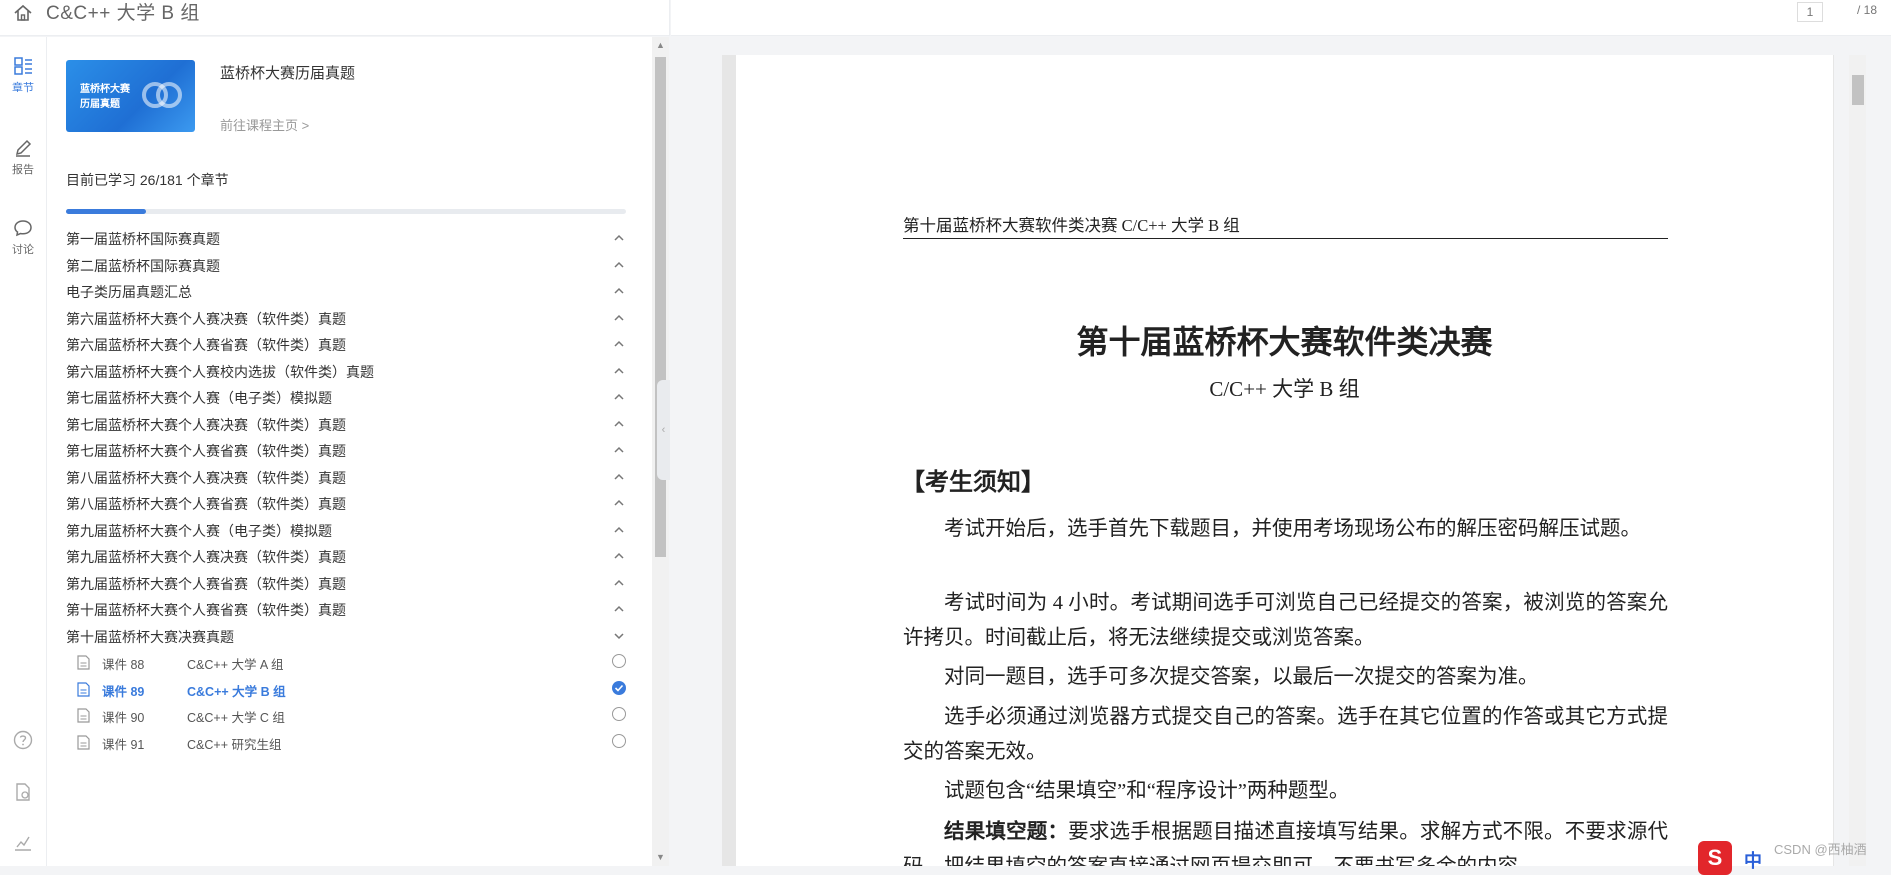 The width and height of the screenshot is (1891, 875). What do you see at coordinates (346, 505) in the screenshot?
I see `chapter-item: 第八届蓝桥杯大赛个人赛省赛（软件类）真题` at bounding box center [346, 505].